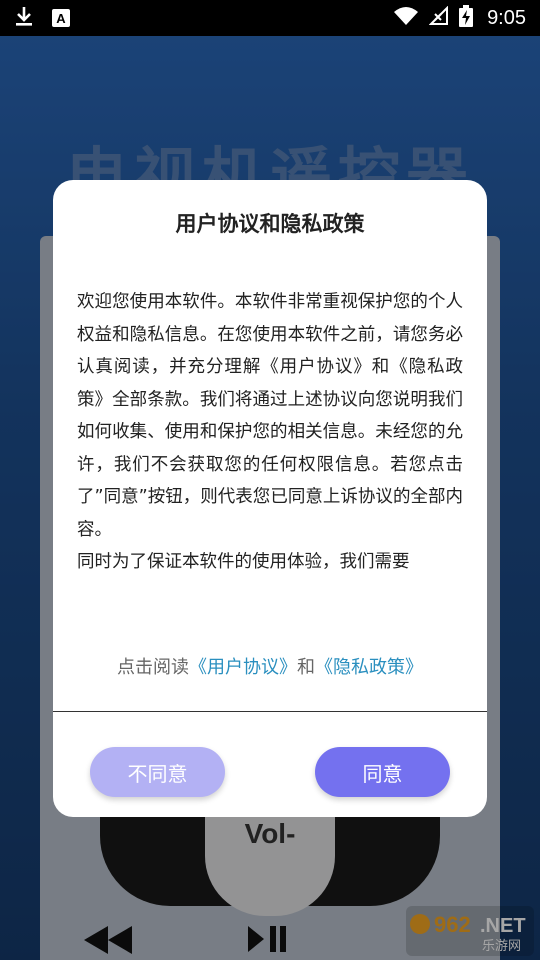 The image size is (540, 960). What do you see at coordinates (406, 18) in the screenshot?
I see `wifi-icon` at bounding box center [406, 18].